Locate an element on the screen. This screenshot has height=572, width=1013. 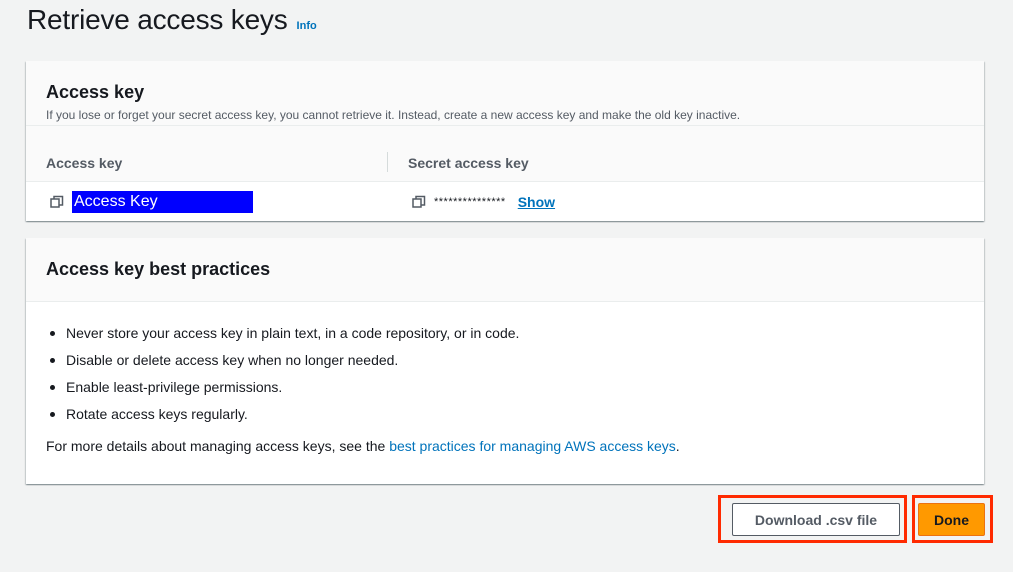
best-practices-card-header: Access key best practices is located at coordinates (505, 270).